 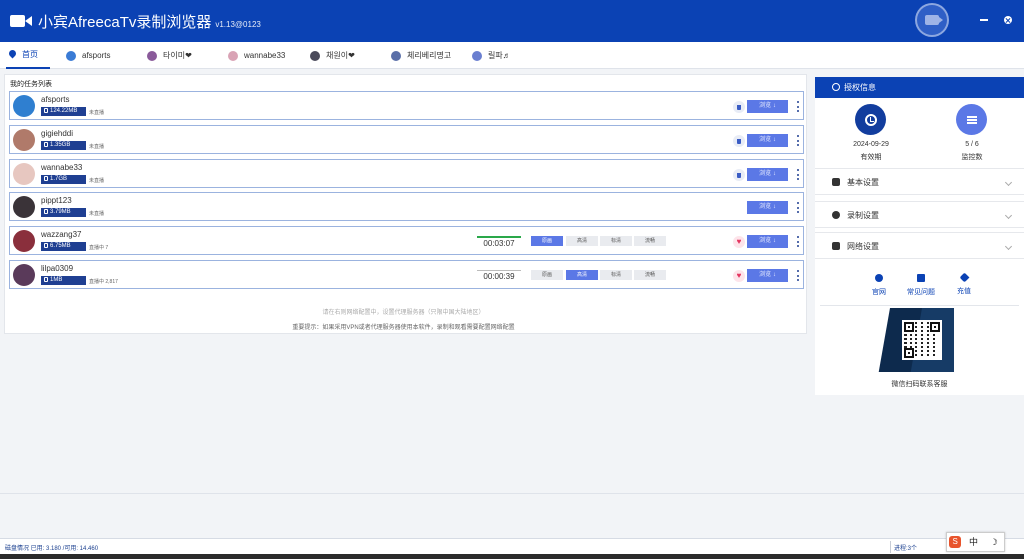 What do you see at coordinates (52, 549) in the screenshot?
I see `disk-usage: 磁盘情况 已用: 3.180 /可用: 14.460` at bounding box center [52, 549].